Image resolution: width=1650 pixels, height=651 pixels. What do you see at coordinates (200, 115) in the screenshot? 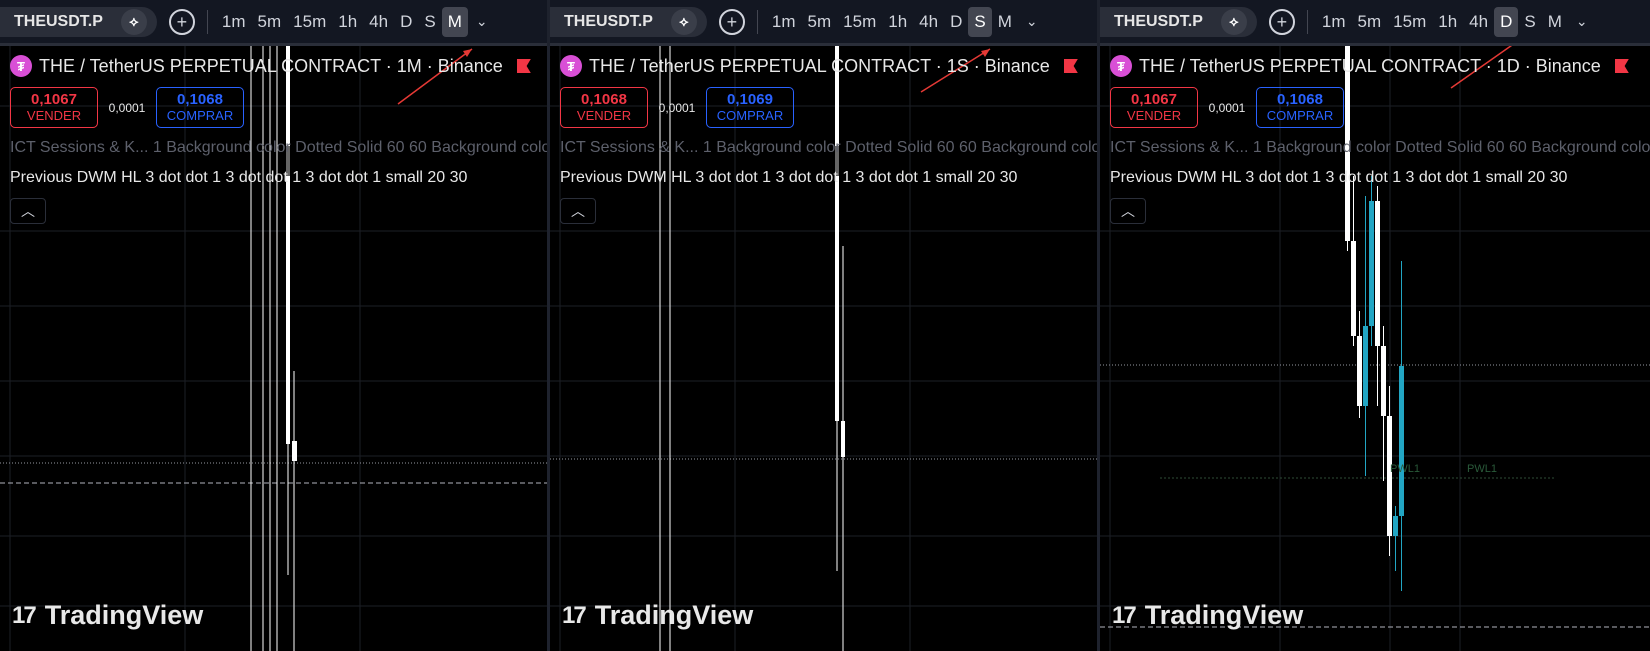
I see `buy-label: COMPRAR` at bounding box center [200, 115].